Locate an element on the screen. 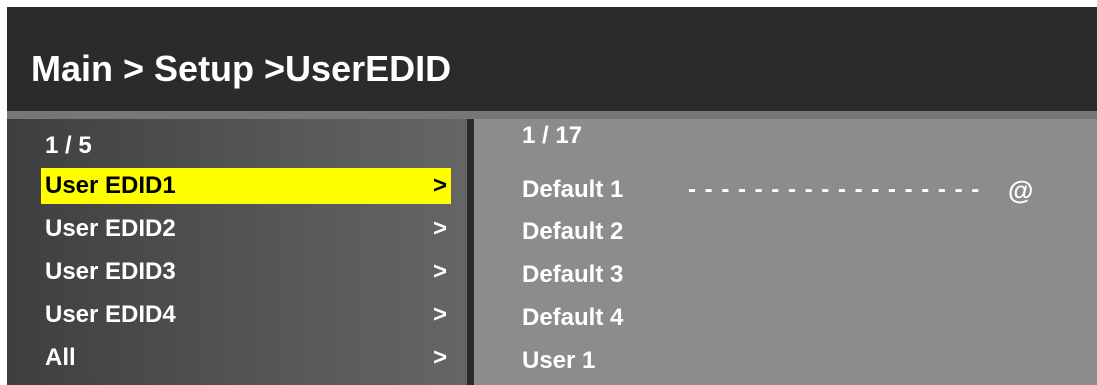 The height and width of the screenshot is (385, 1097). list-page-indicator: 1 / 17 is located at coordinates (552, 135).